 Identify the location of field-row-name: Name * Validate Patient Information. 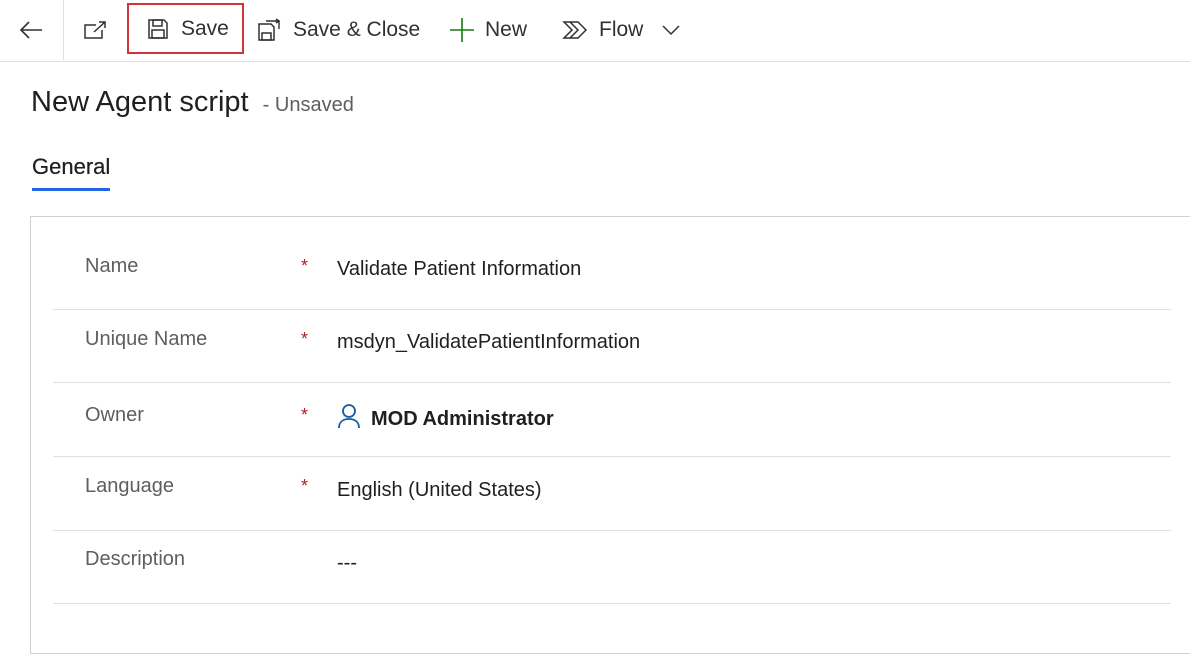
(612, 273).